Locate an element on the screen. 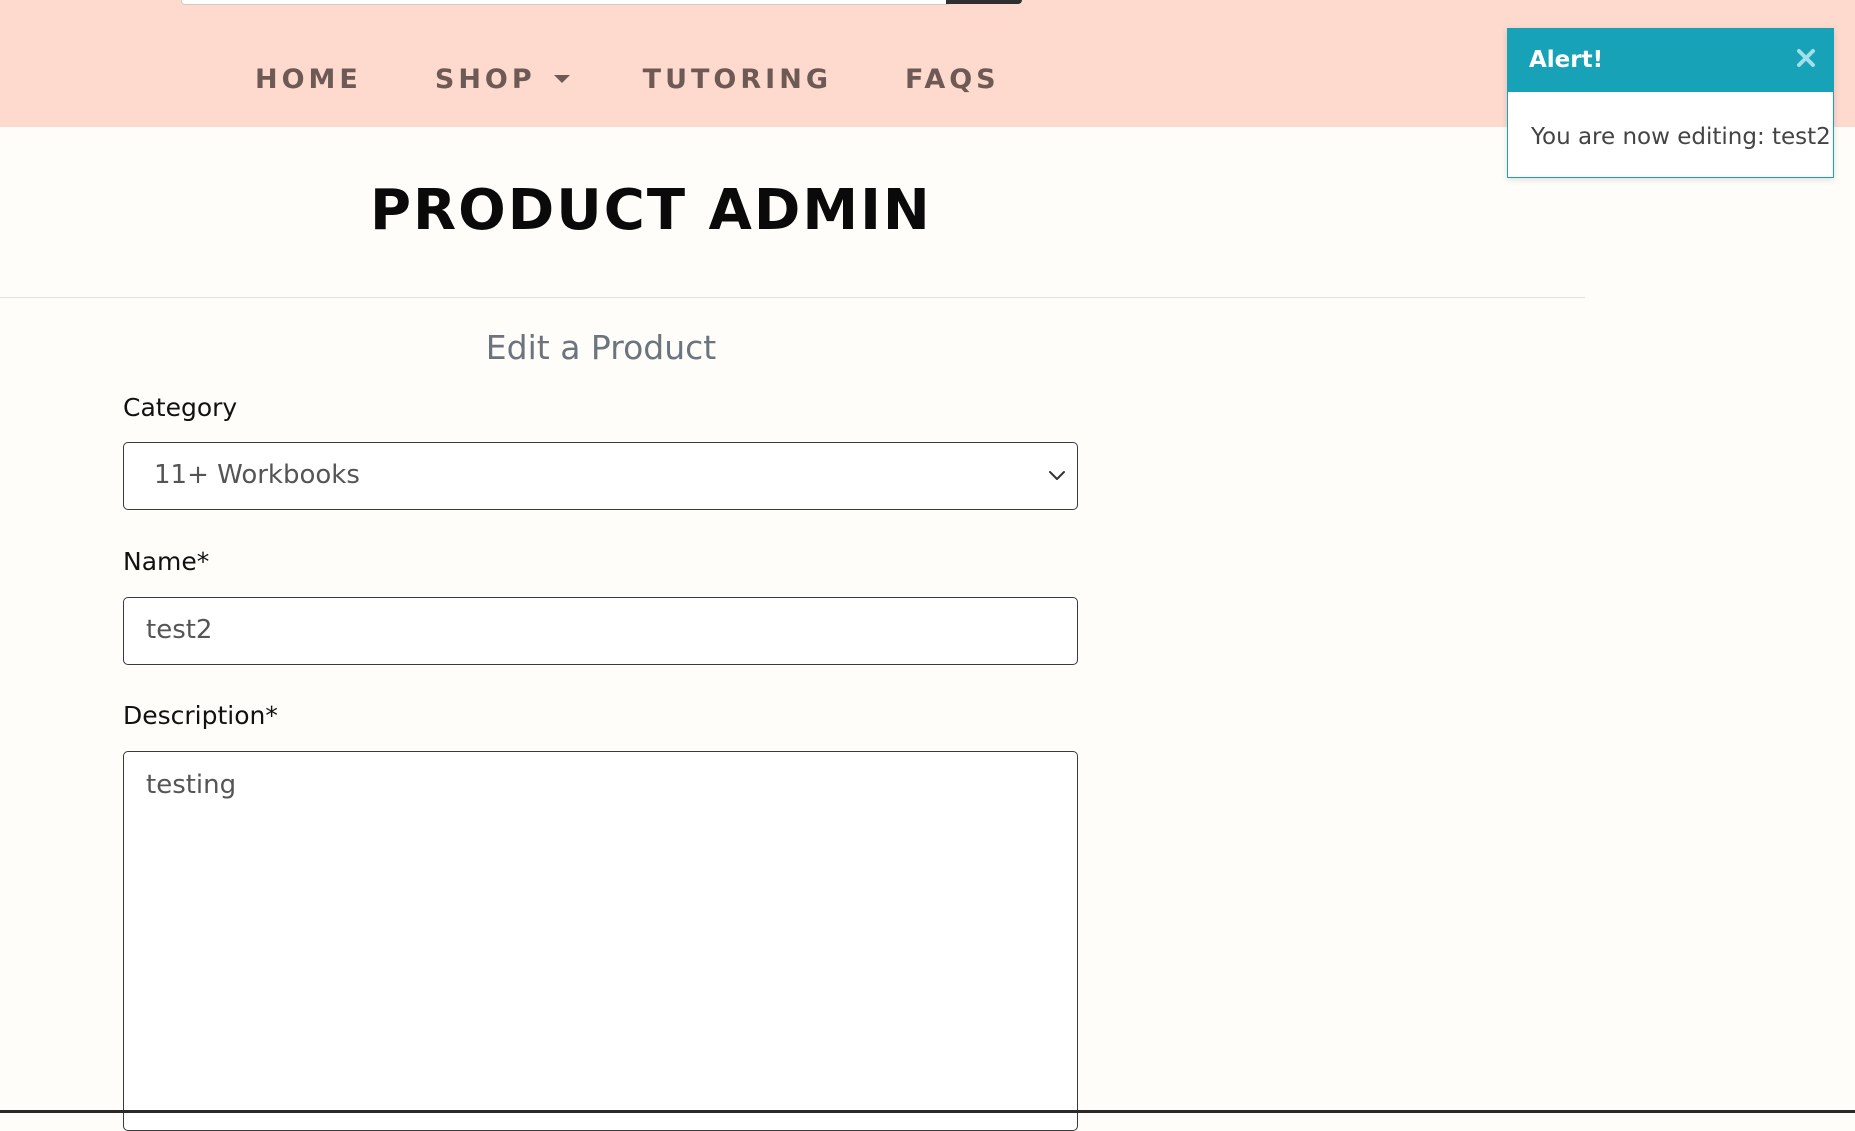 This screenshot has width=1855, height=1131. nav-item-label: TUTORING is located at coordinates (737, 79).